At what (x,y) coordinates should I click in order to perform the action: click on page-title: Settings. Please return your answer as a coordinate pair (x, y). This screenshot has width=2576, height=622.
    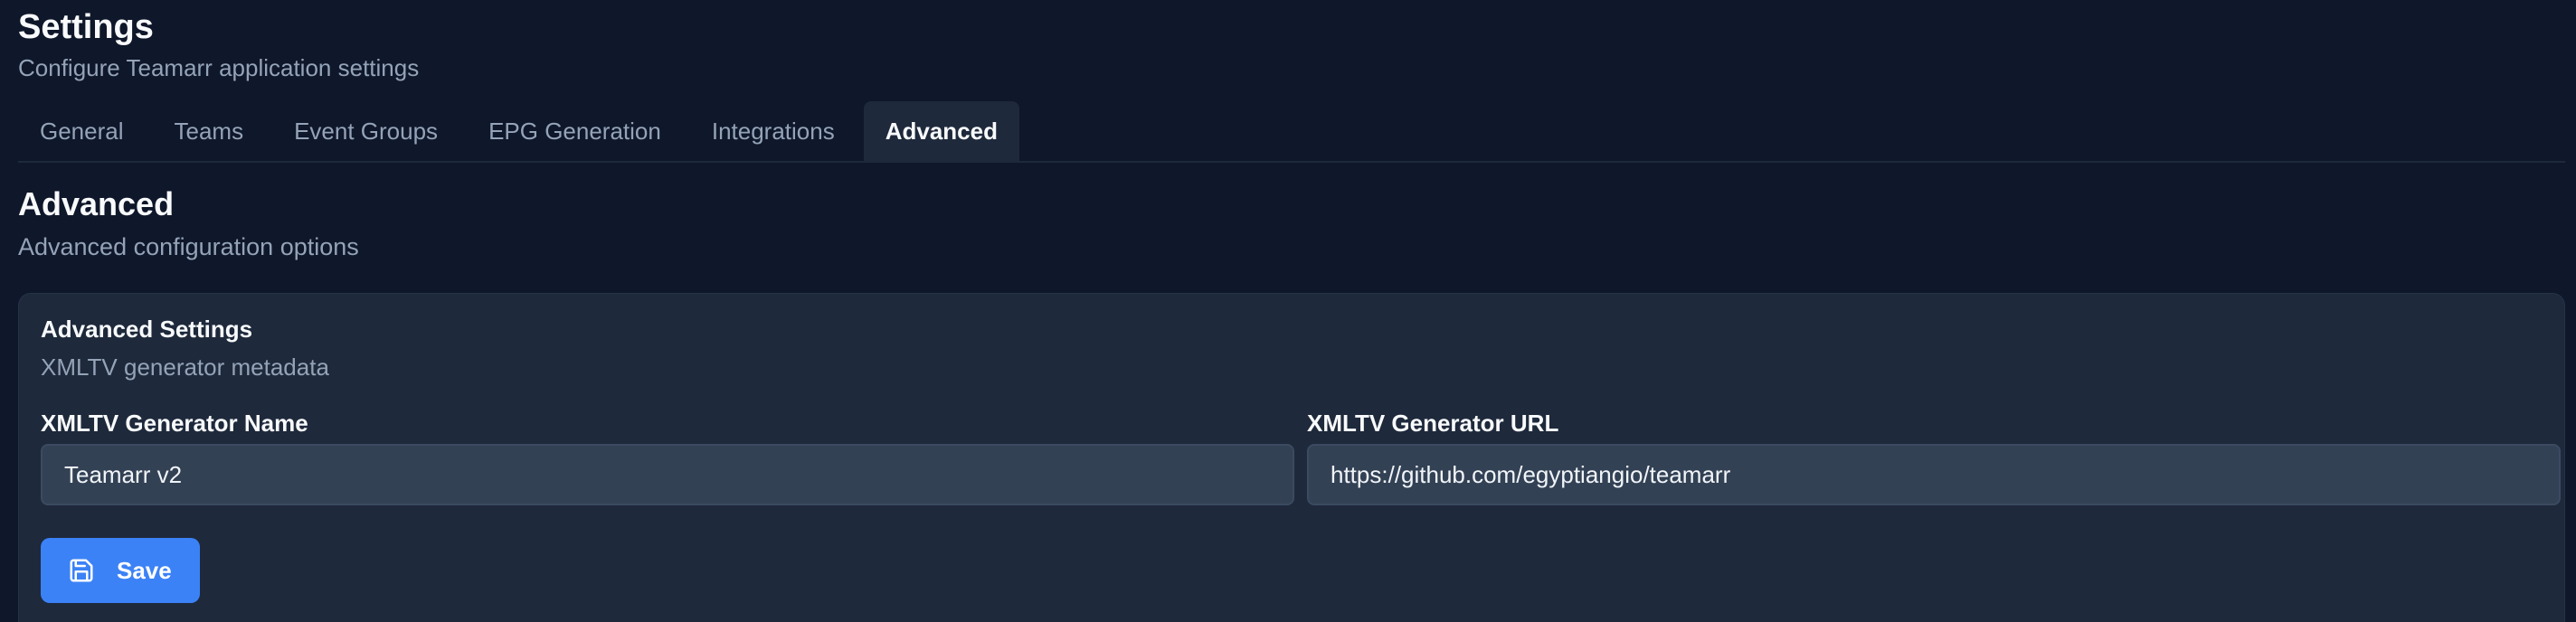
    Looking at the image, I should click on (86, 27).